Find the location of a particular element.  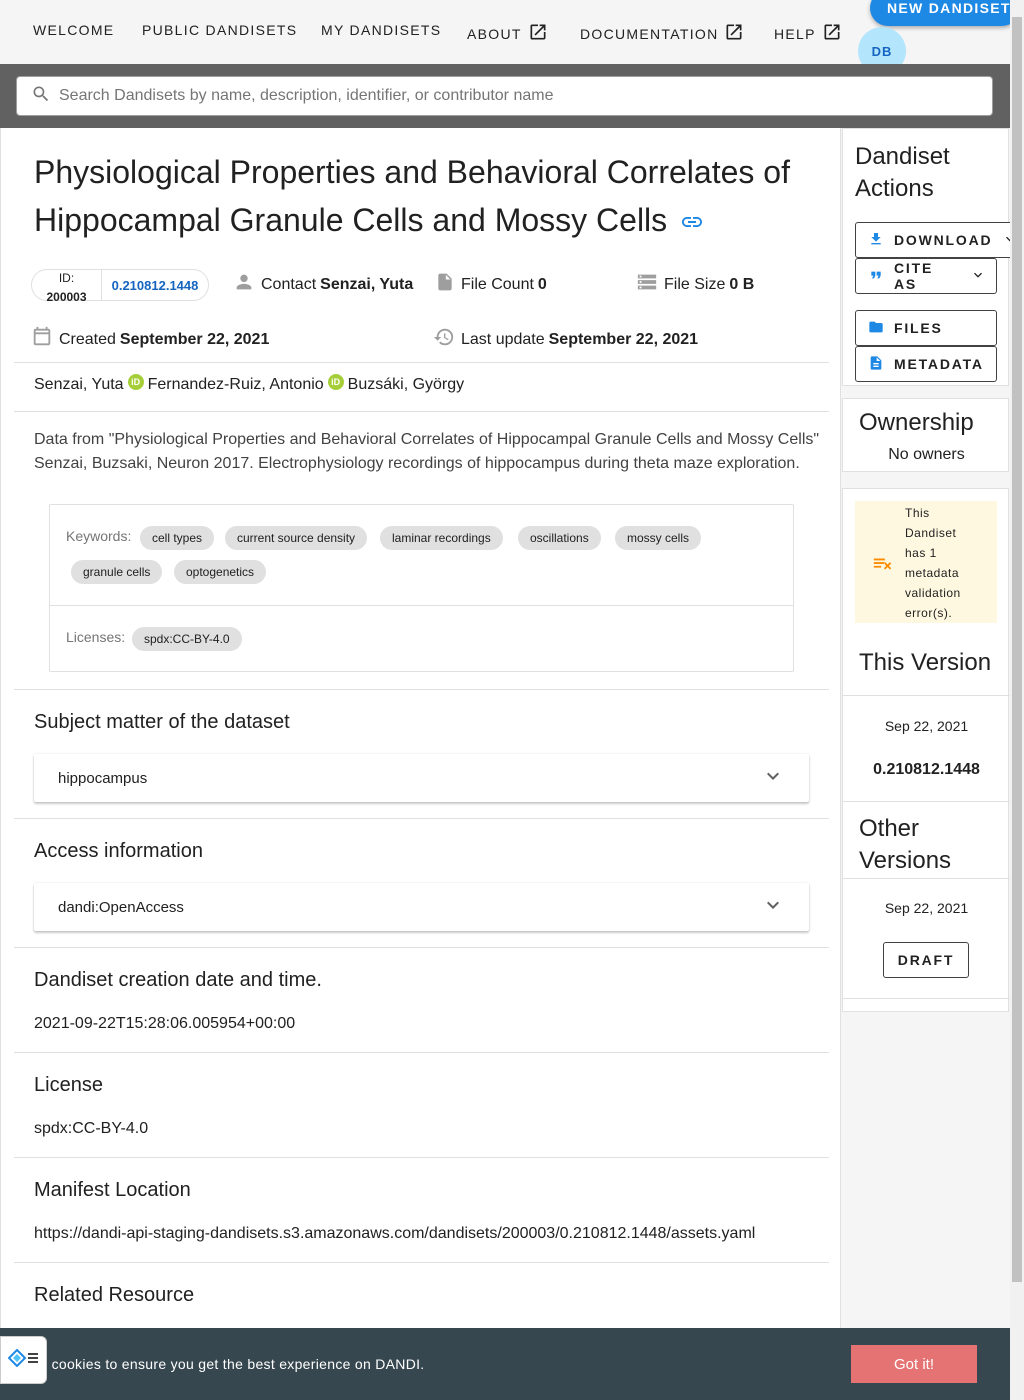

this-version-title: This Version is located at coordinates (925, 662).